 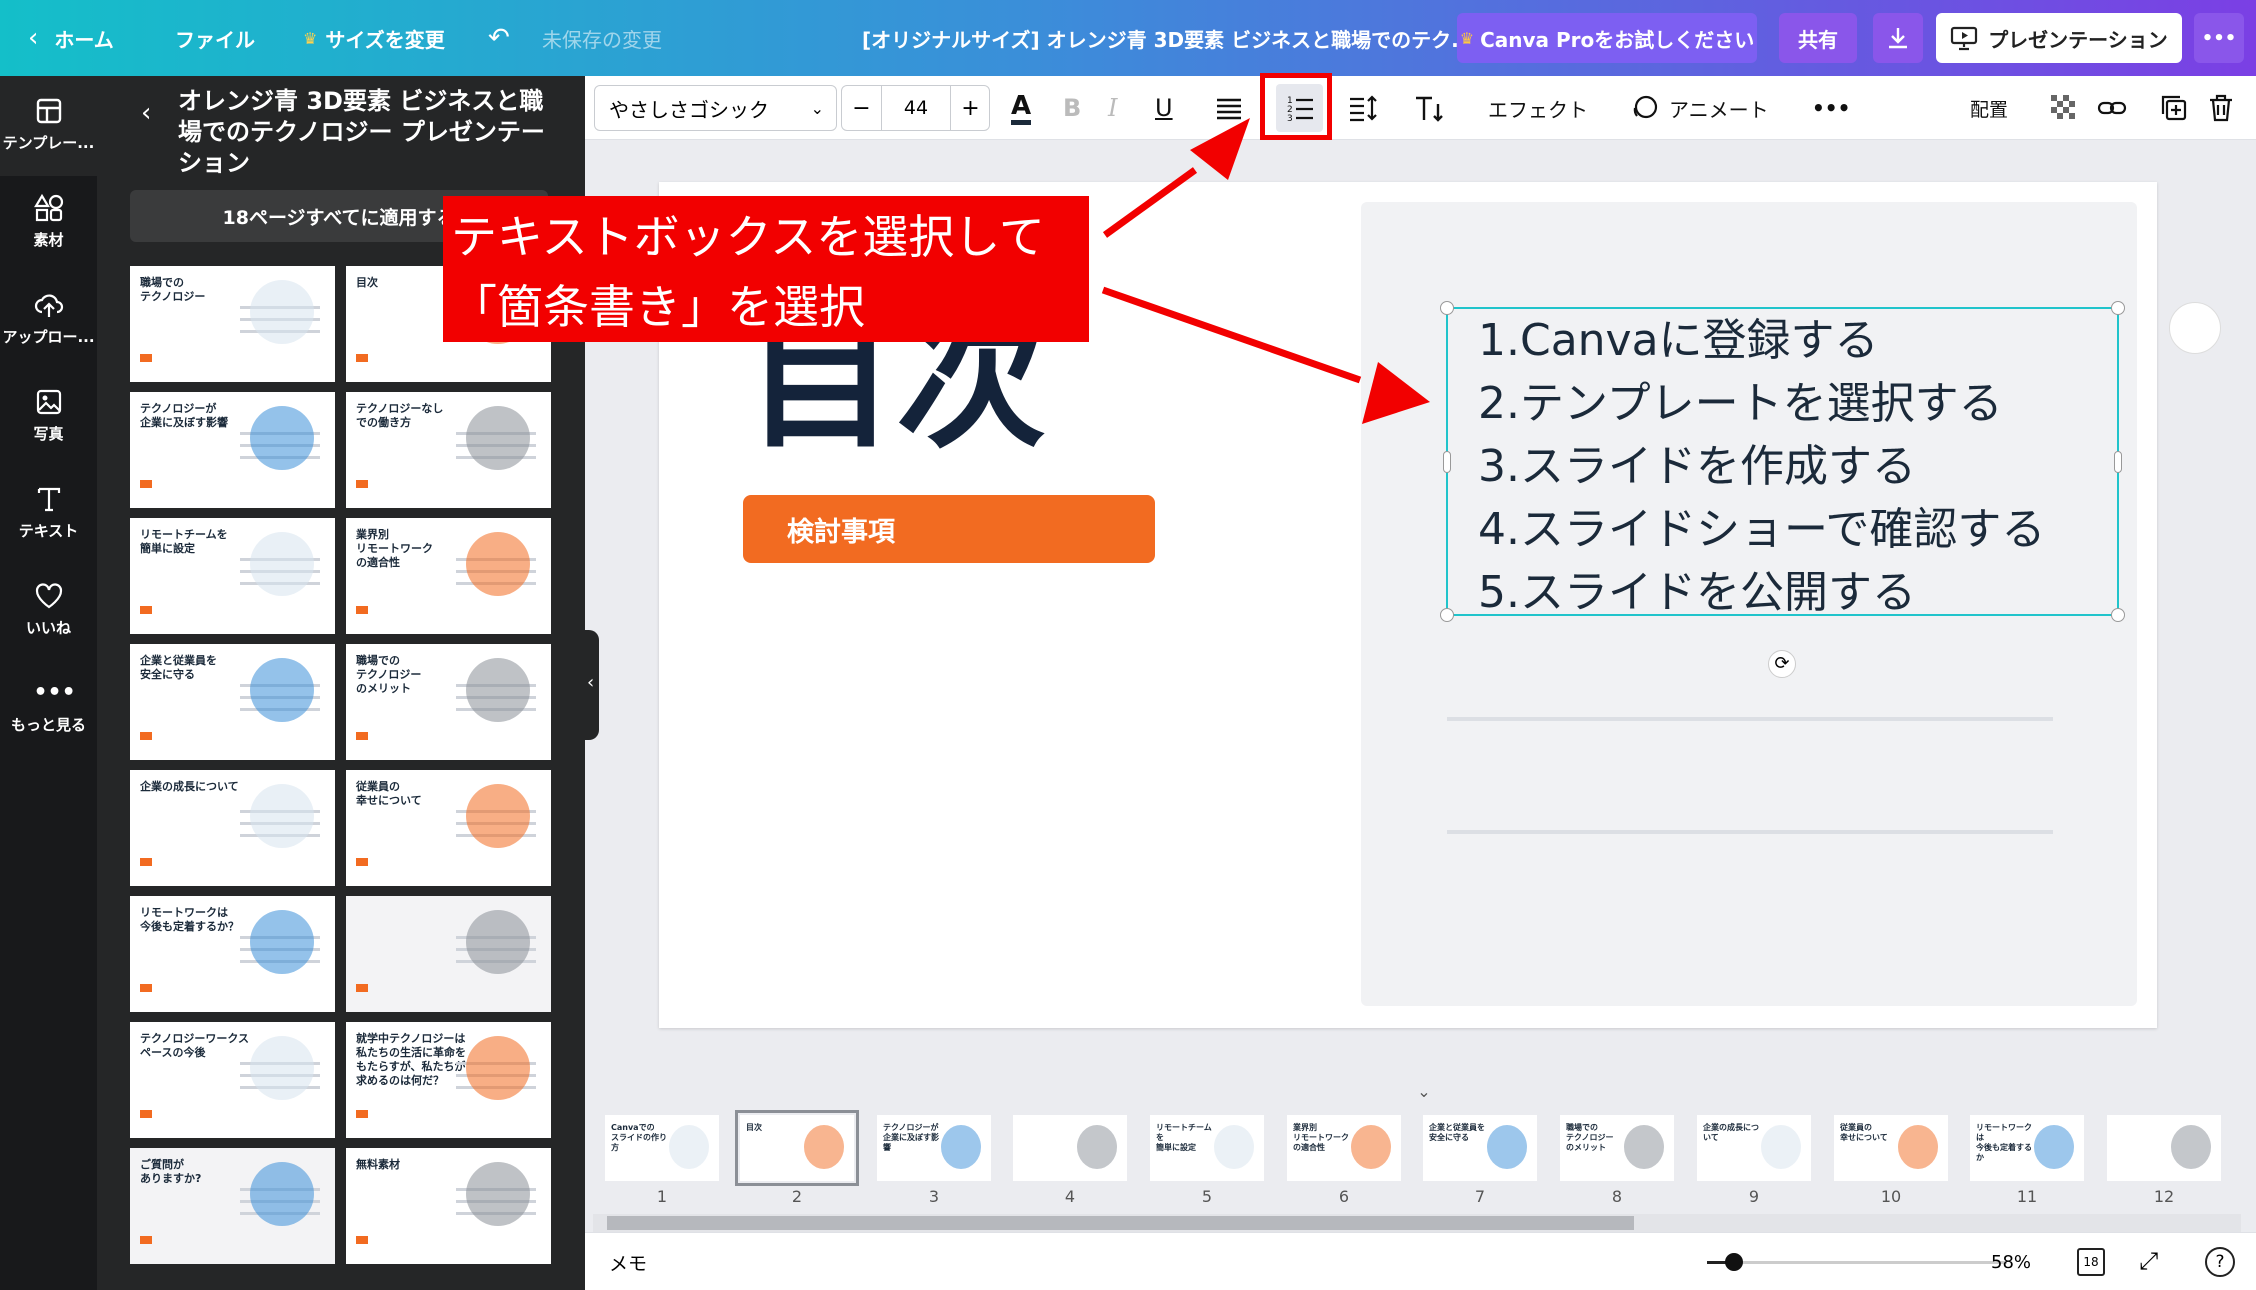 I want to click on page-thumbnail: テクノロジーが 企業に及ぼす影響, so click(x=934, y=1148).